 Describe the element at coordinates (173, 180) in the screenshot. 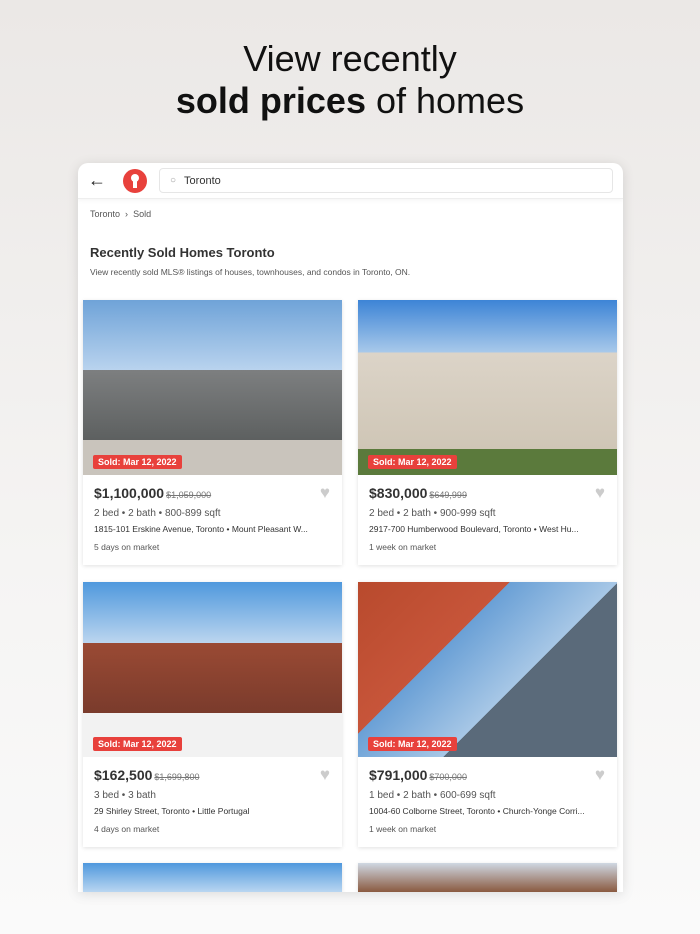

I see `search-icon: ○` at that location.